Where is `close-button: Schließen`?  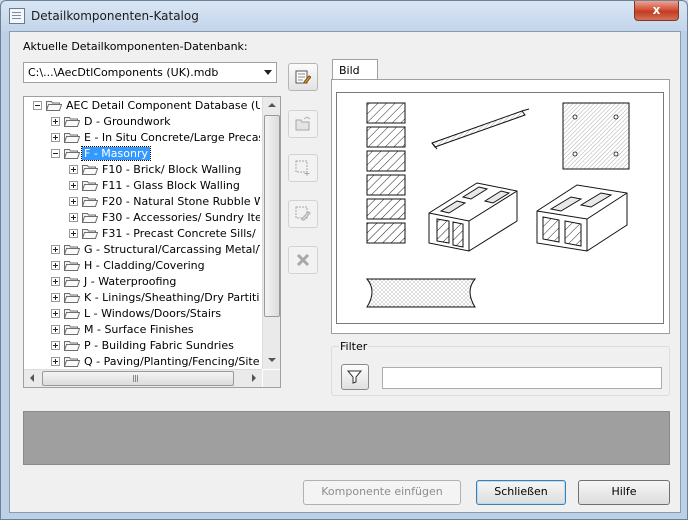
close-button: Schließen is located at coordinates (521, 492).